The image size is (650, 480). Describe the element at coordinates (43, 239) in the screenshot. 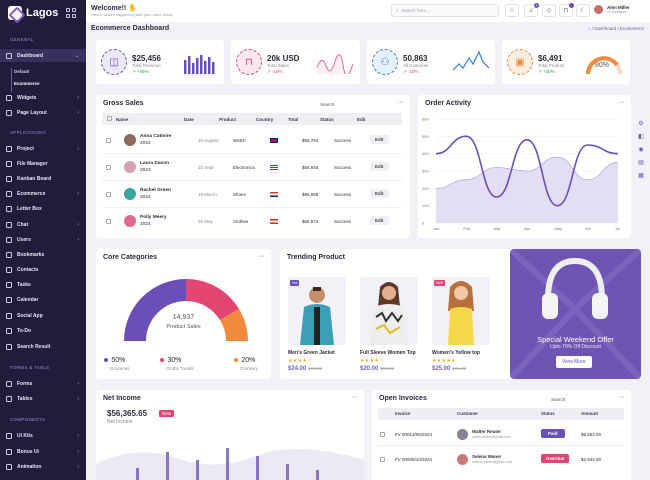

I see `nav-users: Users ›` at that location.